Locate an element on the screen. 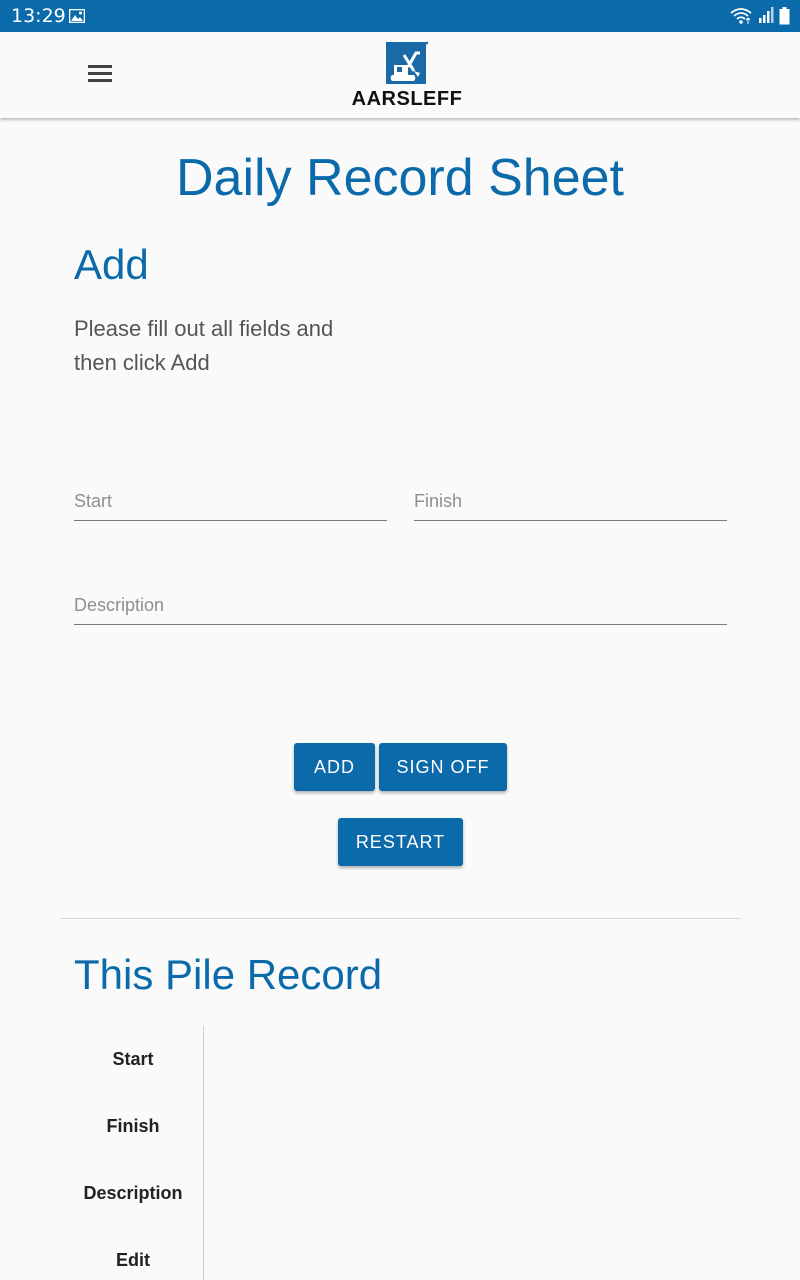 This screenshot has height=1280, width=800. description-input is located at coordinates (400, 605).